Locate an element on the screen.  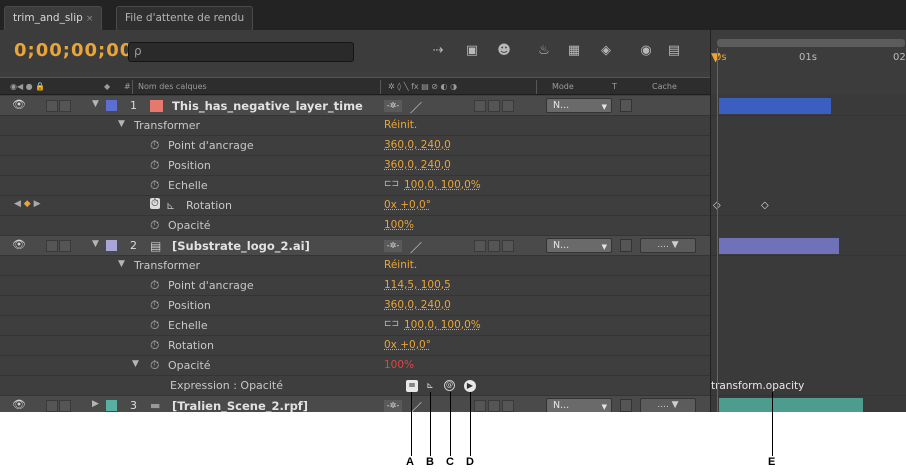
expression-pick-whip-icon: @ is located at coordinates (449, 385).